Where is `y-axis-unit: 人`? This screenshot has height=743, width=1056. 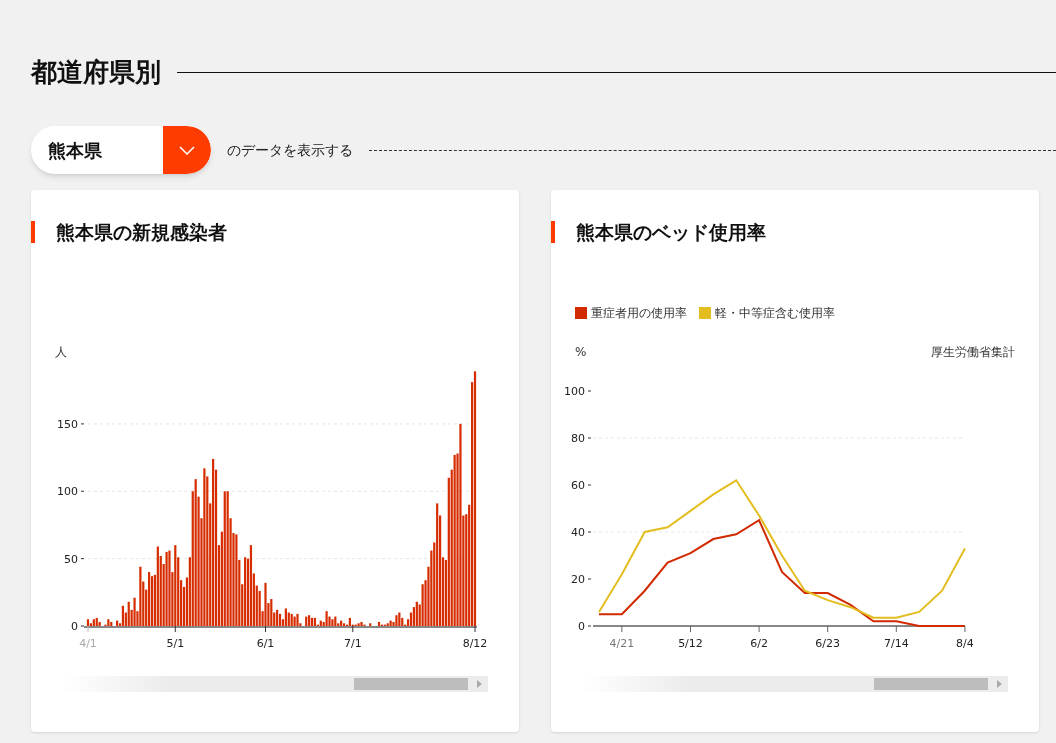
y-axis-unit: 人 is located at coordinates (61, 352).